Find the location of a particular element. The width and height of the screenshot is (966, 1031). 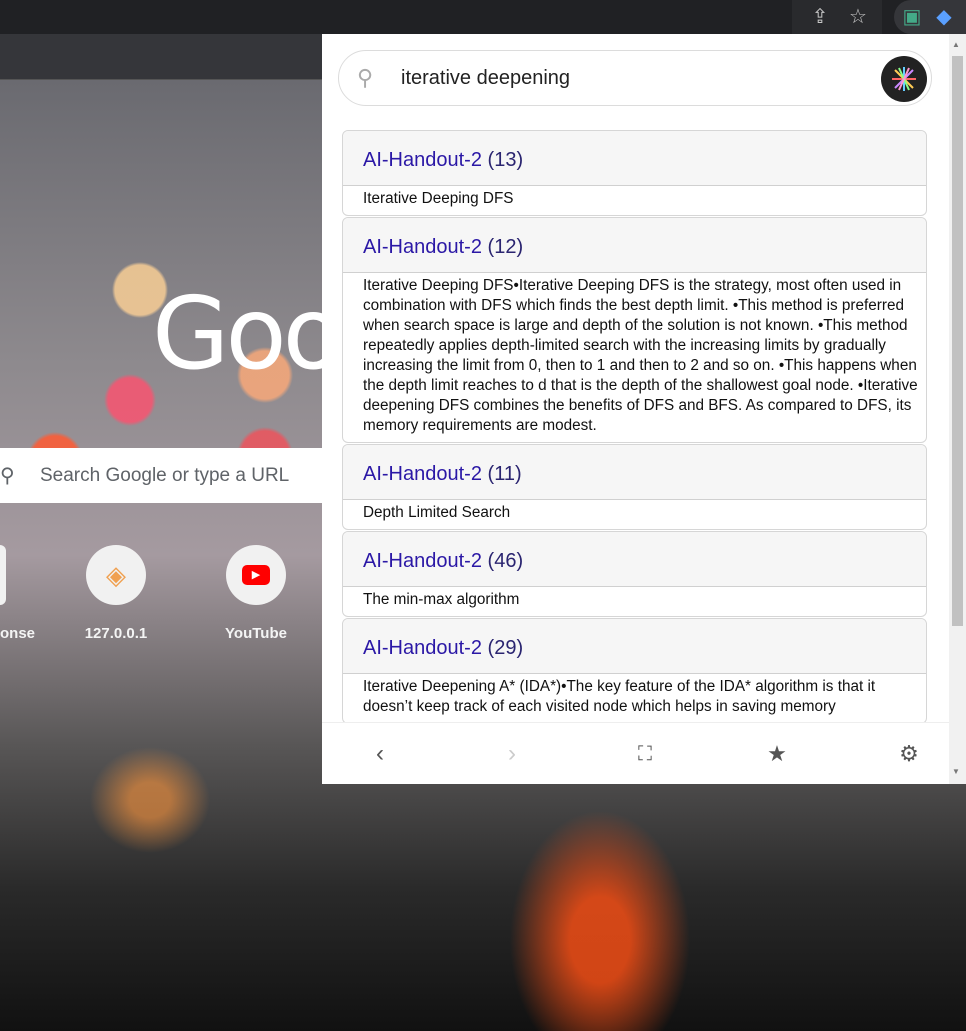

shortcut-icon is located at coordinates (3, 575).